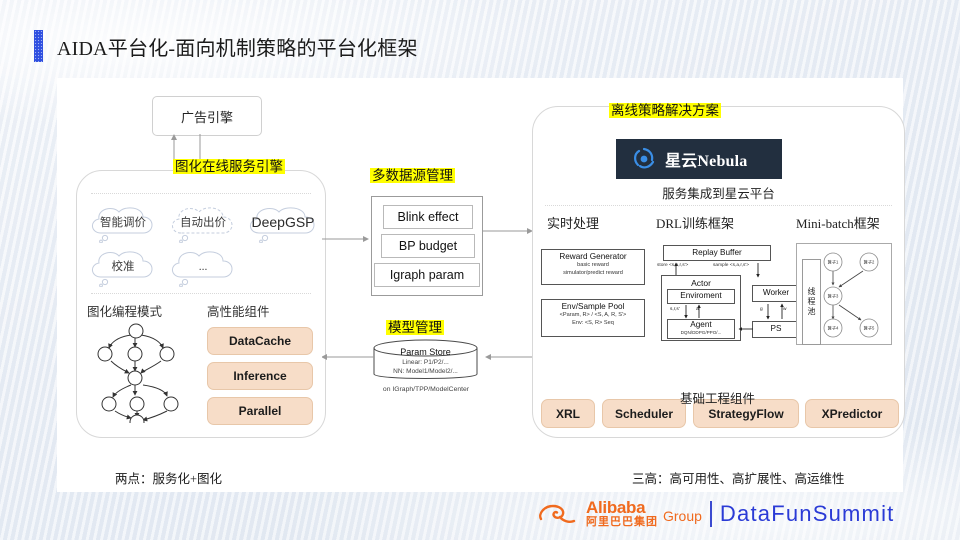 The height and width of the screenshot is (540, 960). I want to click on datasource-box: Blink effect BP budget Igraph param, so click(427, 246).